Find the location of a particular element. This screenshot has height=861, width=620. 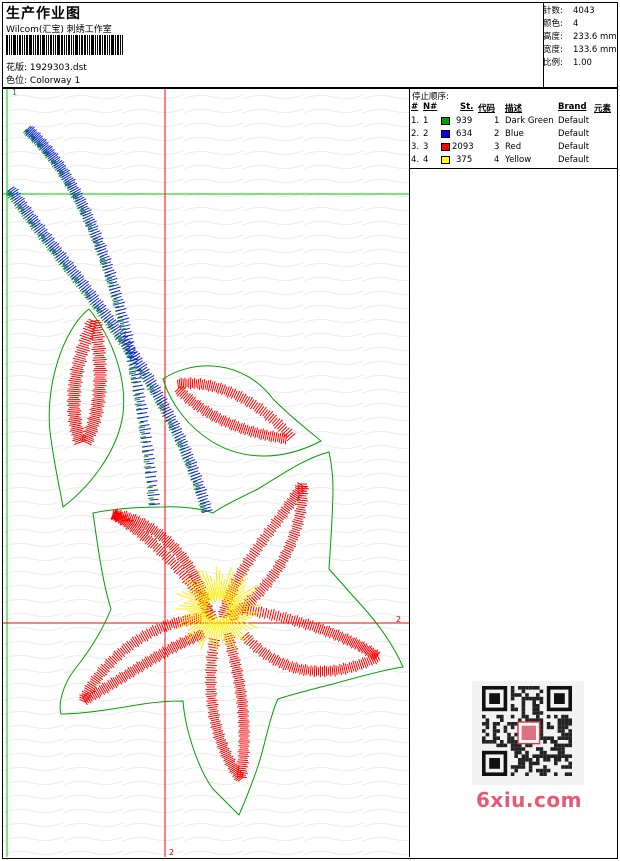

row-n: 4 is located at coordinates (426, 160).